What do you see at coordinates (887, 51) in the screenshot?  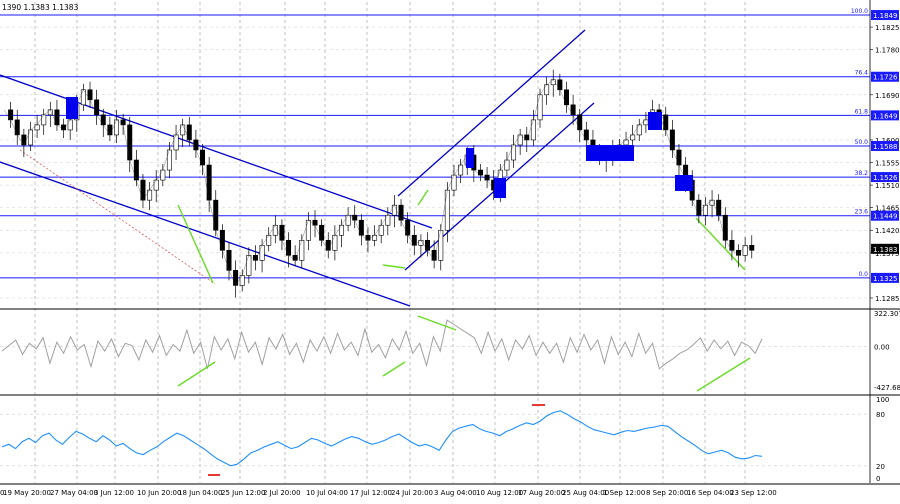 I see `price-tick-label: 1.1780` at bounding box center [887, 51].